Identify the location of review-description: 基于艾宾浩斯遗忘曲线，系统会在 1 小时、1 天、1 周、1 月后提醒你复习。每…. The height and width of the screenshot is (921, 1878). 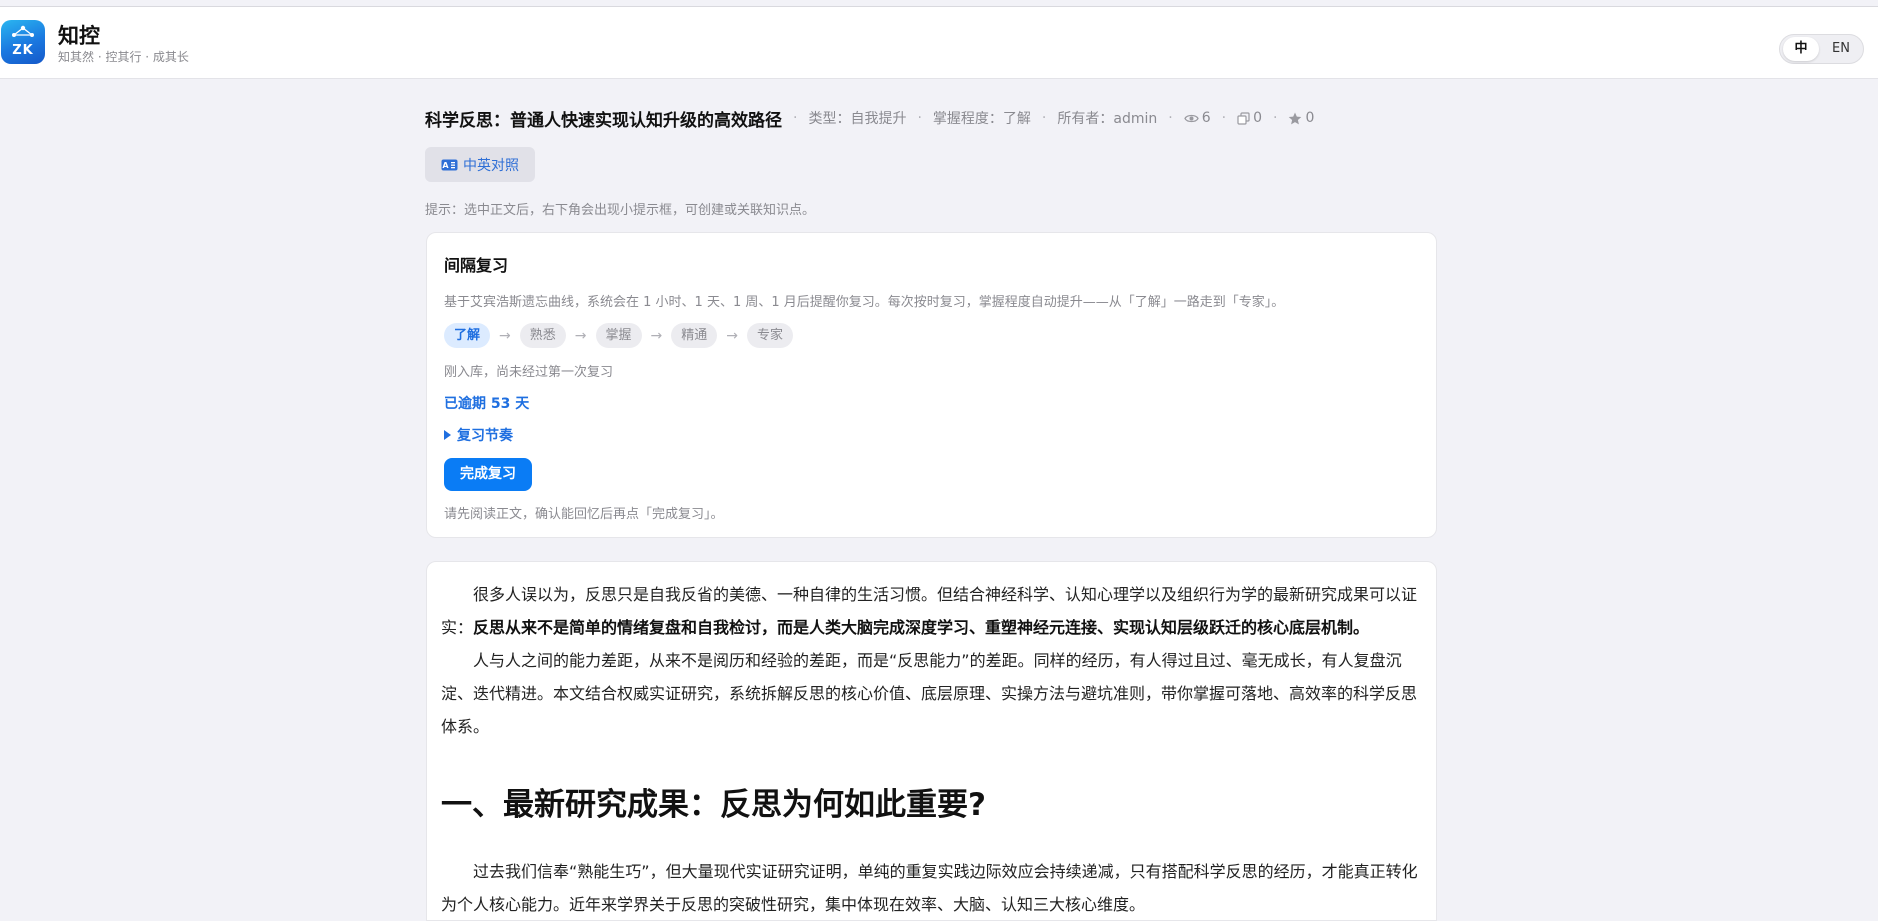
(864, 302).